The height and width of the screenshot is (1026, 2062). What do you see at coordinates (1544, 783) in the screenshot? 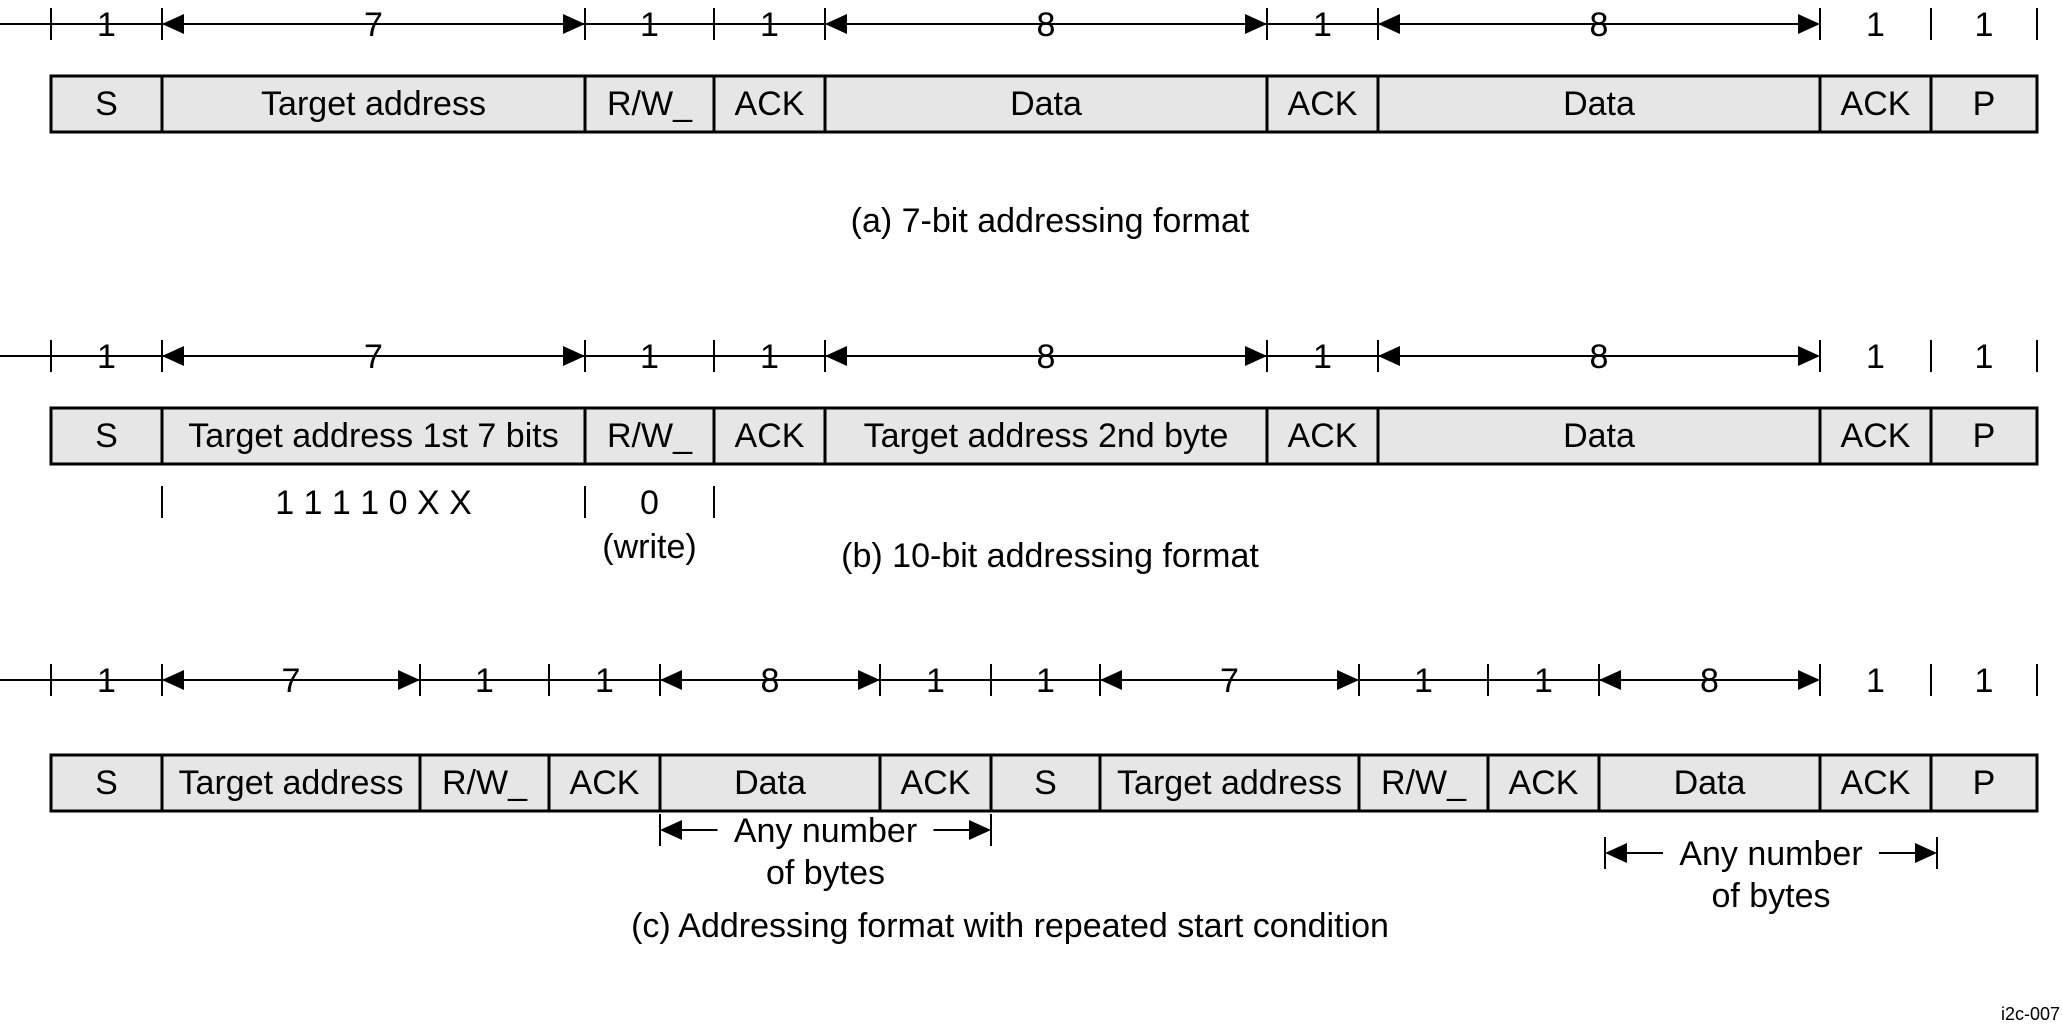
I see `format-c-field-9-label: ACK` at bounding box center [1544, 783].